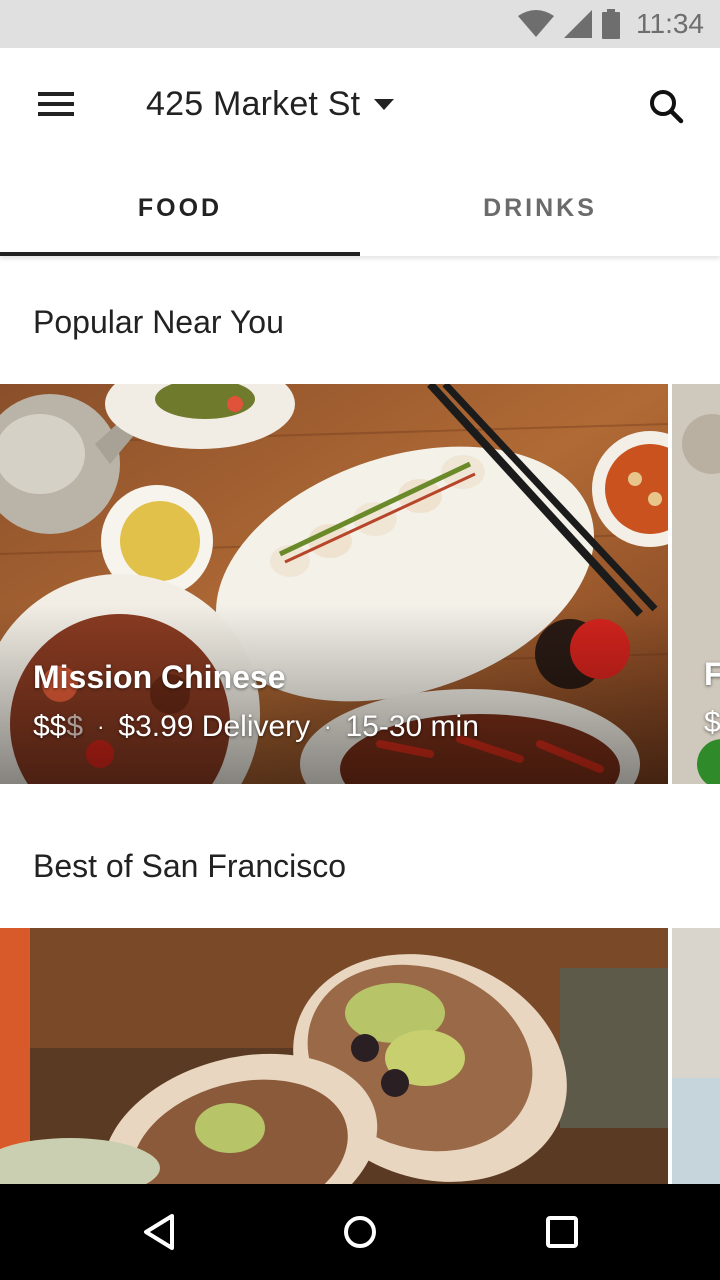 Image resolution: width=720 pixels, height=1280 pixels. I want to click on restaurant-meta: $$ $ · $3.99 Delivery · 15-30 min, so click(256, 727).